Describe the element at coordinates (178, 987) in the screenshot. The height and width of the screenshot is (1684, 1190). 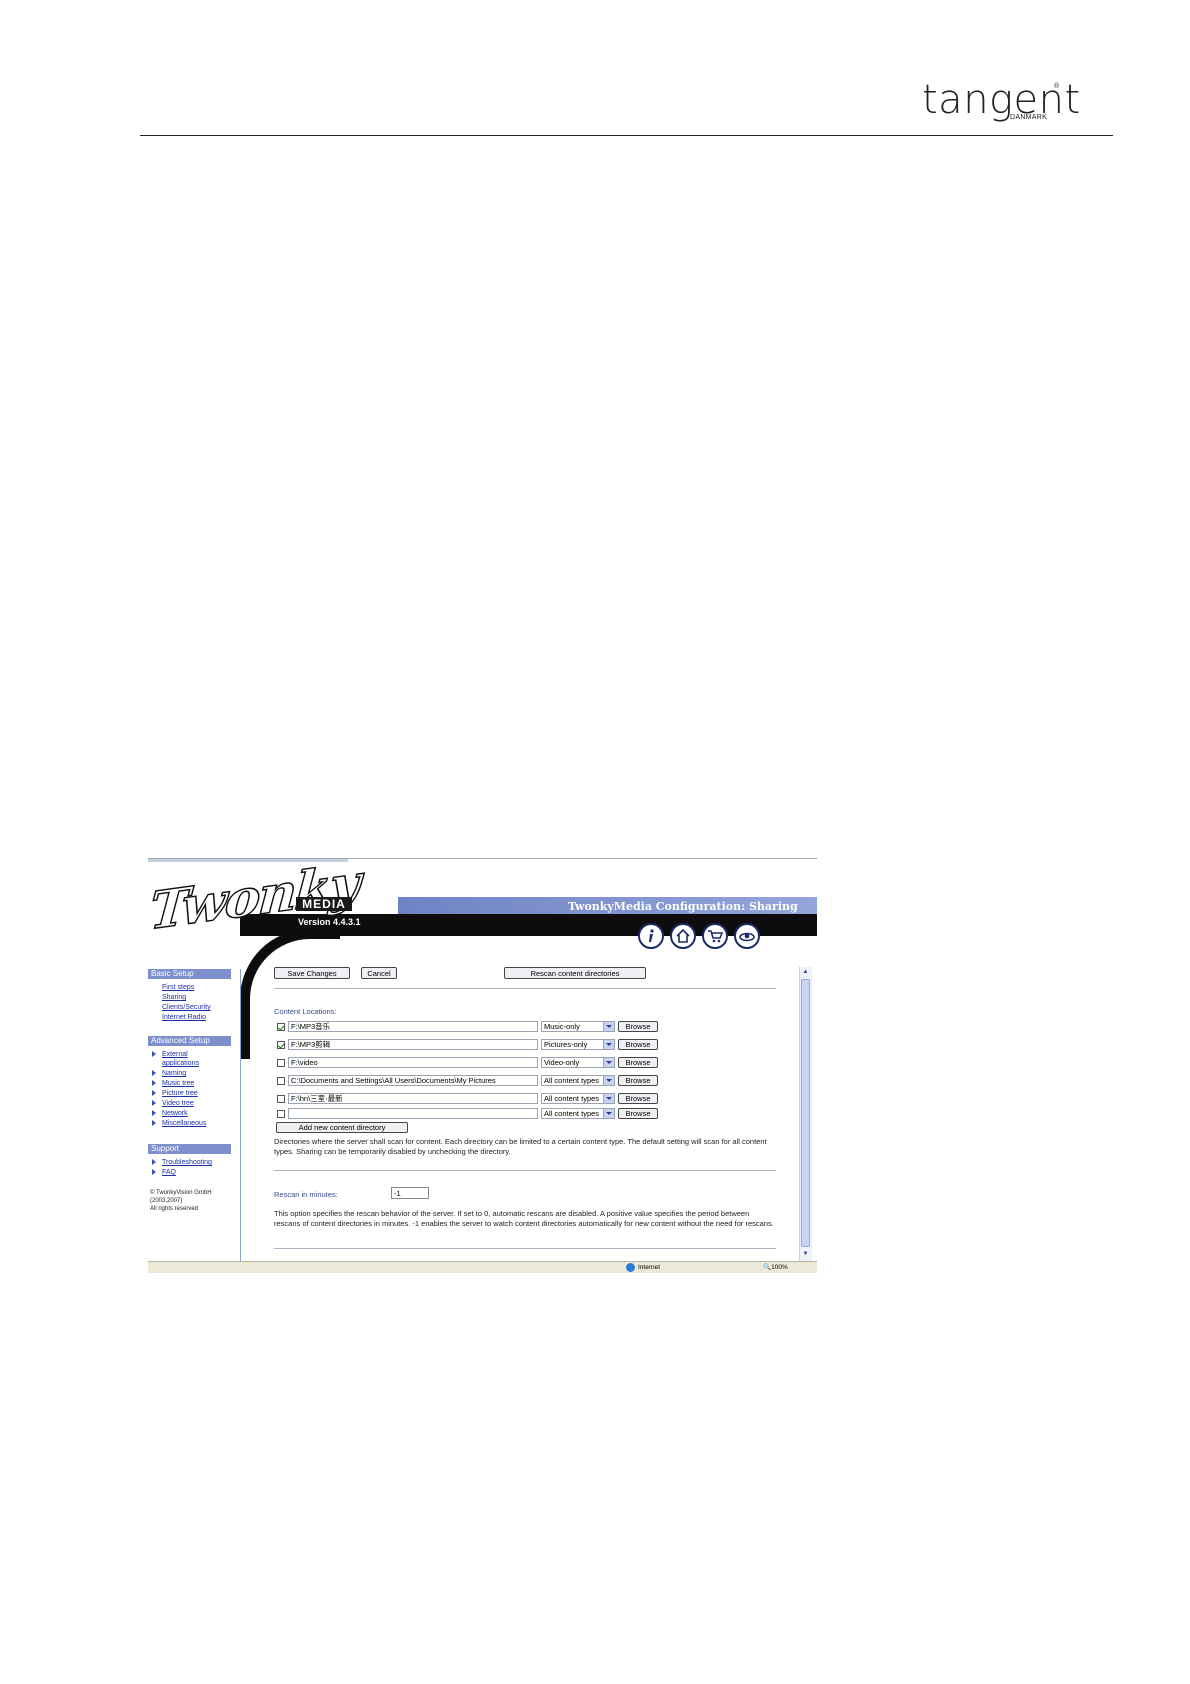
I see `sidebar-item-first-steps: First steps` at that location.